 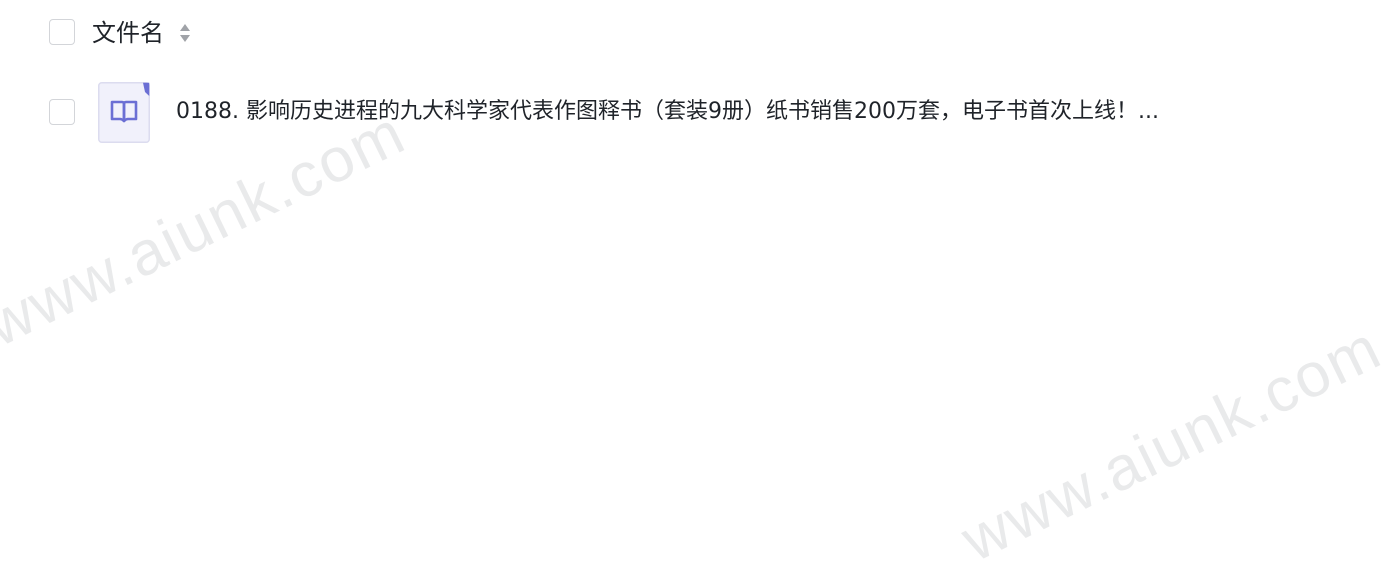 What do you see at coordinates (124, 112) in the screenshot?
I see `book-file-icon` at bounding box center [124, 112].